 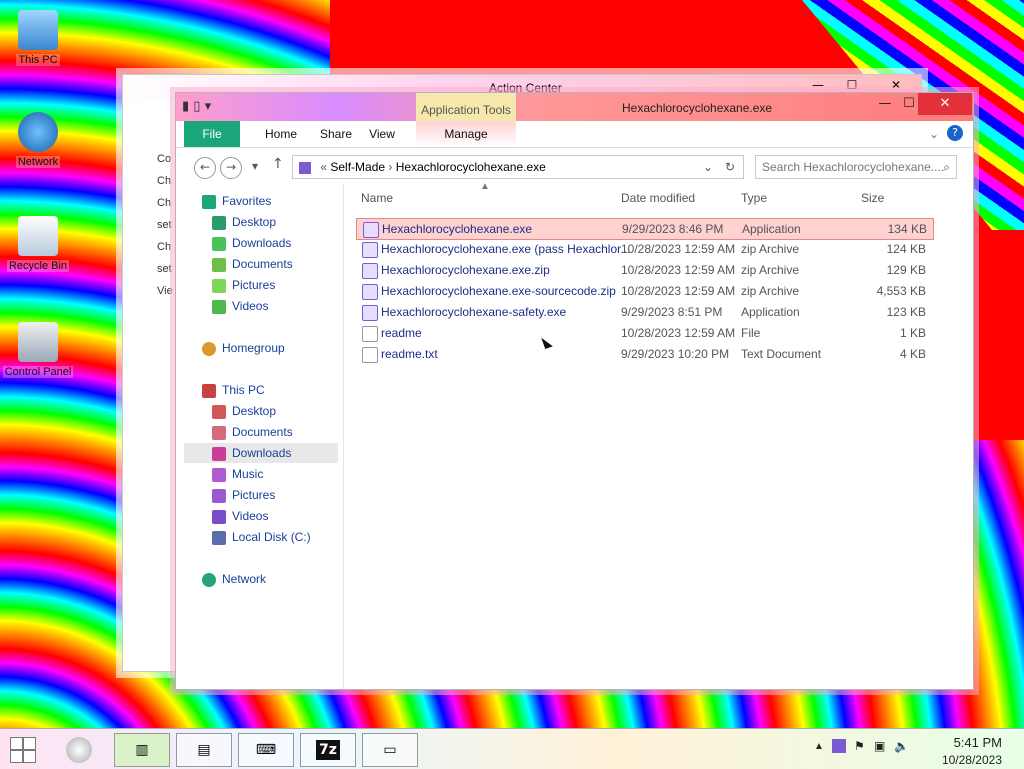 What do you see at coordinates (243, 348) in the screenshot?
I see `nav-homegroup: Homegroup` at bounding box center [243, 348].